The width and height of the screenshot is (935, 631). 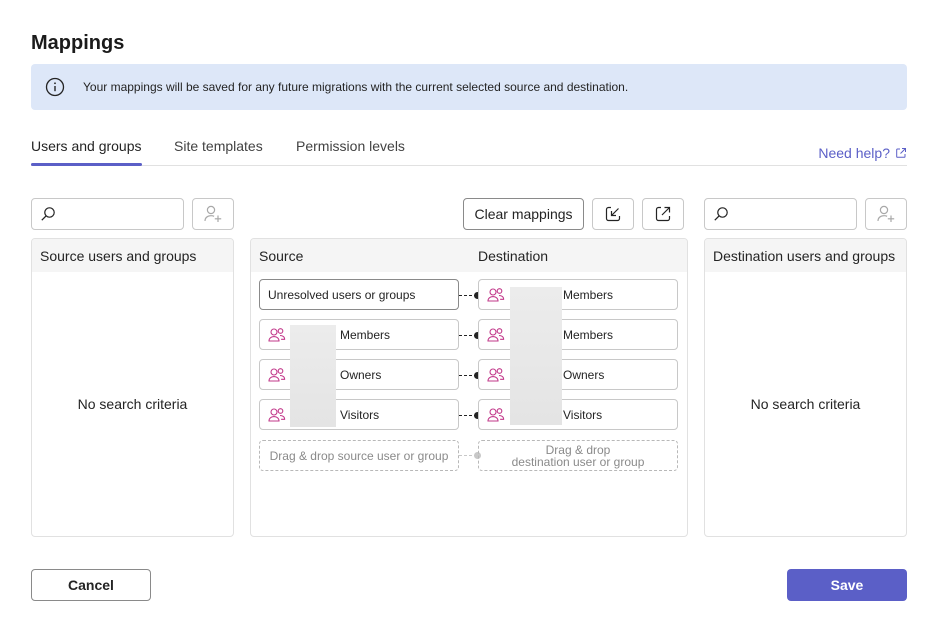 What do you see at coordinates (107, 214) in the screenshot?
I see `source-search-input` at bounding box center [107, 214].